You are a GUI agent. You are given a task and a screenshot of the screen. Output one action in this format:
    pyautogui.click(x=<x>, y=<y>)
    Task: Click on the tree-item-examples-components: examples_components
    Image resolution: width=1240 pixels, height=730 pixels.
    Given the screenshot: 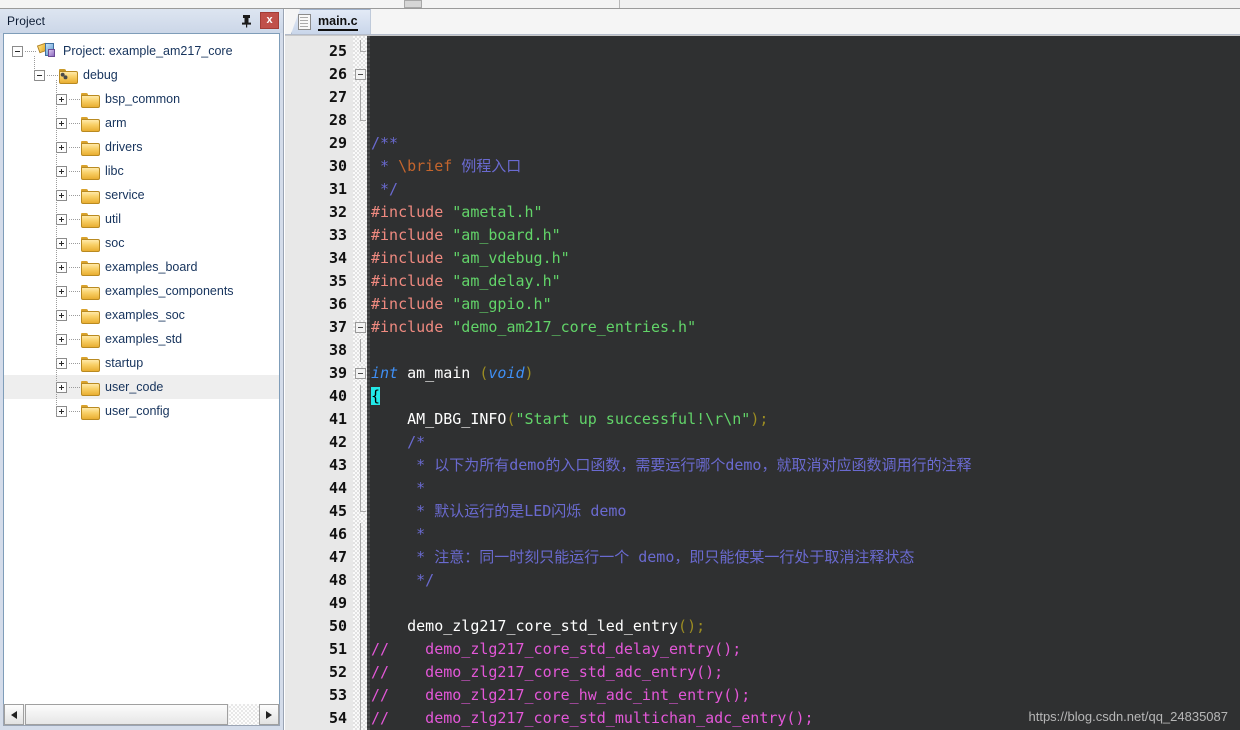 What is the action you would take?
    pyautogui.click(x=141, y=291)
    